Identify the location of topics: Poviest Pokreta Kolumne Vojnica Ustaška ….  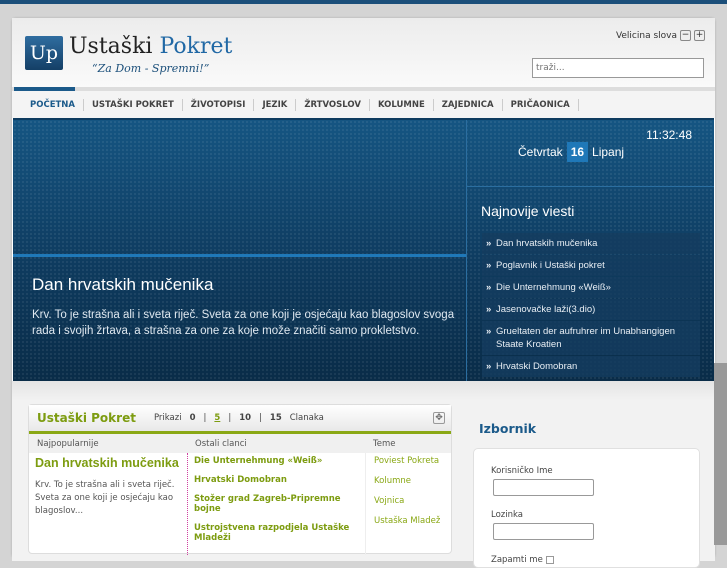
(406, 504).